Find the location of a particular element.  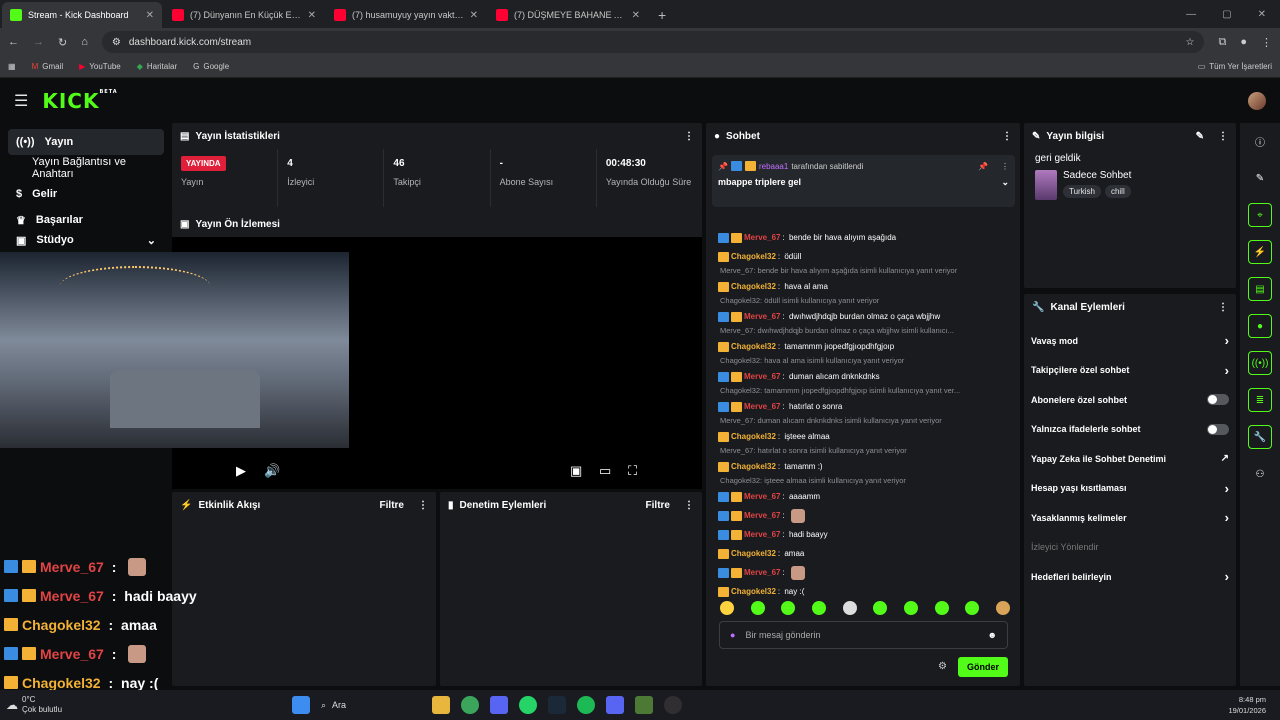

clipboard-icon: ▤ is located at coordinates (1260, 289).